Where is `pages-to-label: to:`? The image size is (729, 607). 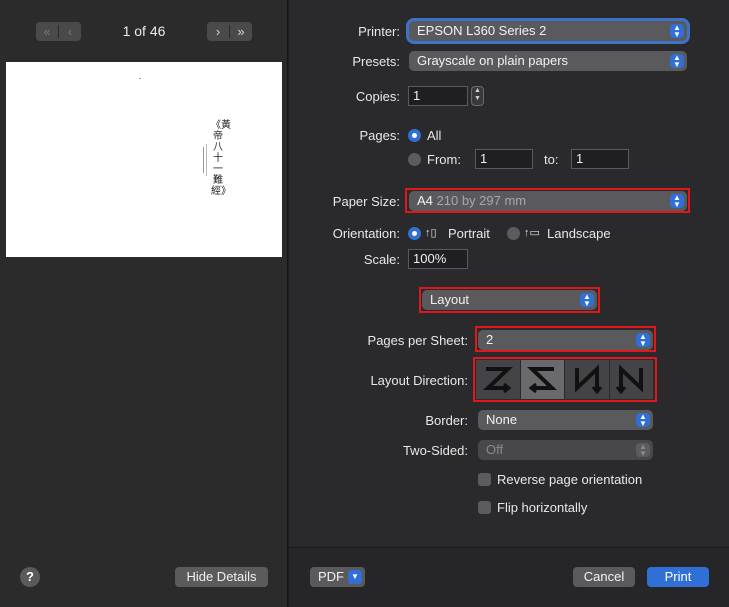
pages-to-label: to: is located at coordinates (551, 159).